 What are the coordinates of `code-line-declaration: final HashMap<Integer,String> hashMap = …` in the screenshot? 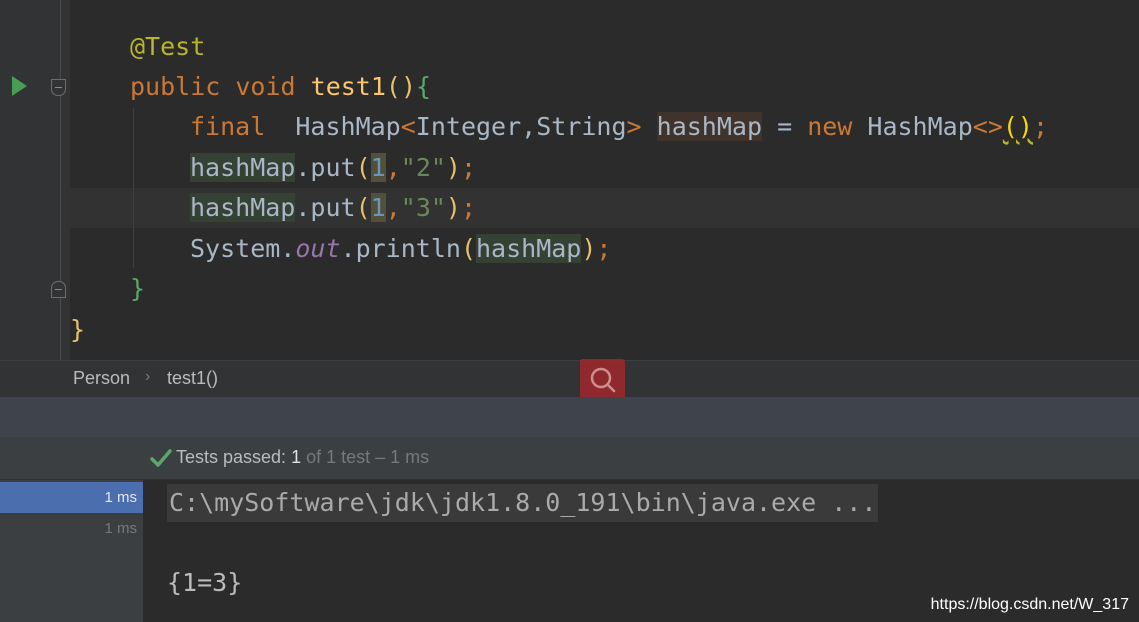 It's located at (619, 127).